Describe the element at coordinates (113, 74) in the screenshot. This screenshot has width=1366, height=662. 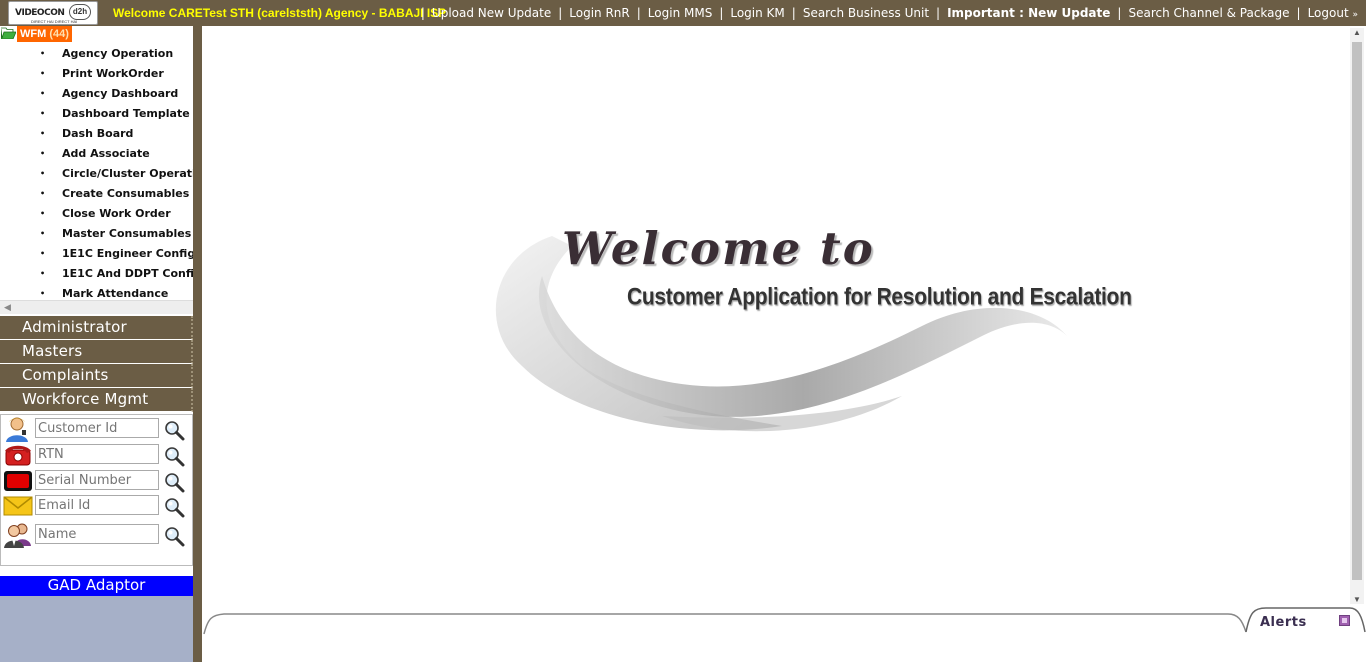
I see `wfm-menu-item-label: Print WorkOrder` at that location.